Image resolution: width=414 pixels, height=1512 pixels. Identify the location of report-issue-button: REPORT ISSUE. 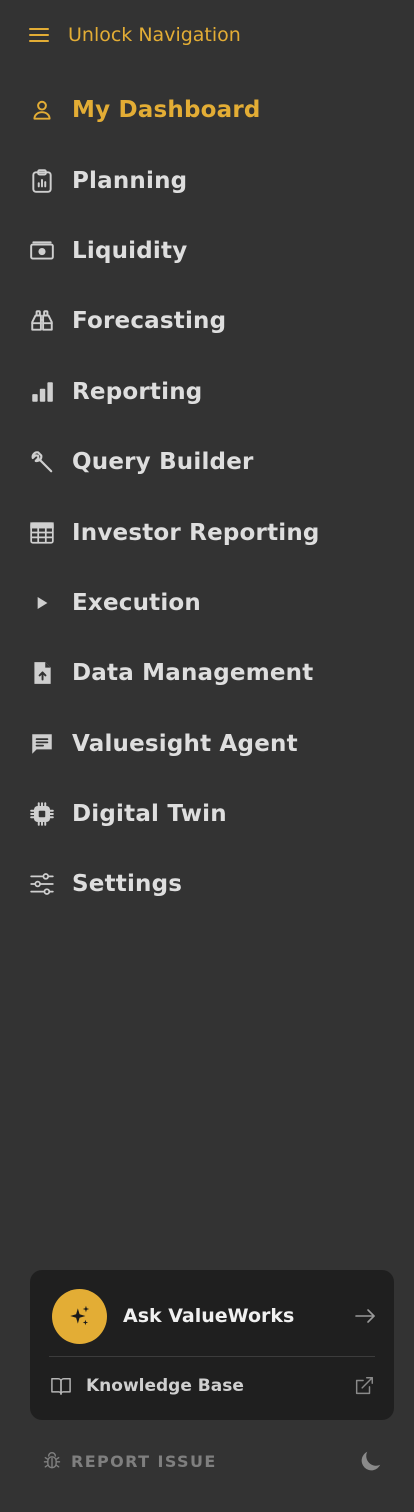
(129, 1461).